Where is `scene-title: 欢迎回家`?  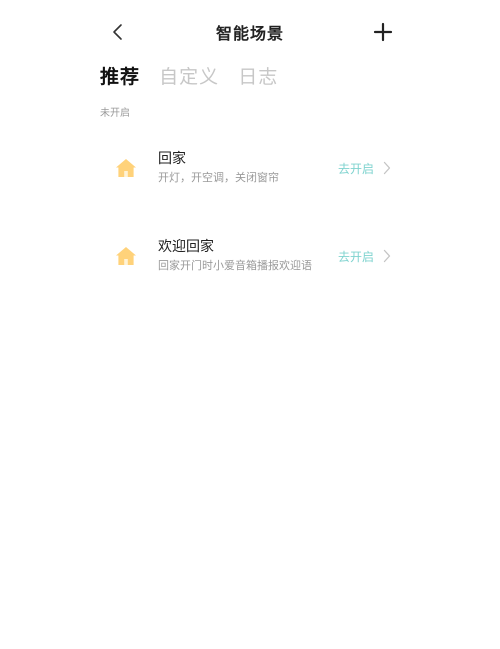
scene-title: 欢迎回家 is located at coordinates (186, 247).